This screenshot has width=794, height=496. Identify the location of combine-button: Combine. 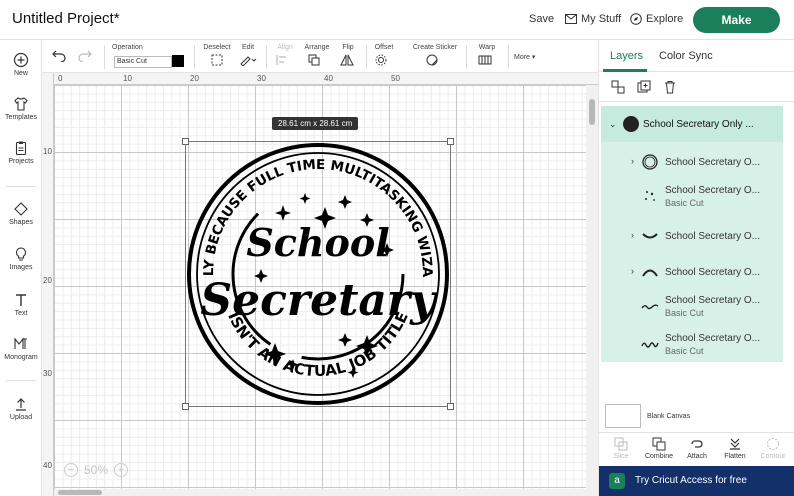
(659, 448).